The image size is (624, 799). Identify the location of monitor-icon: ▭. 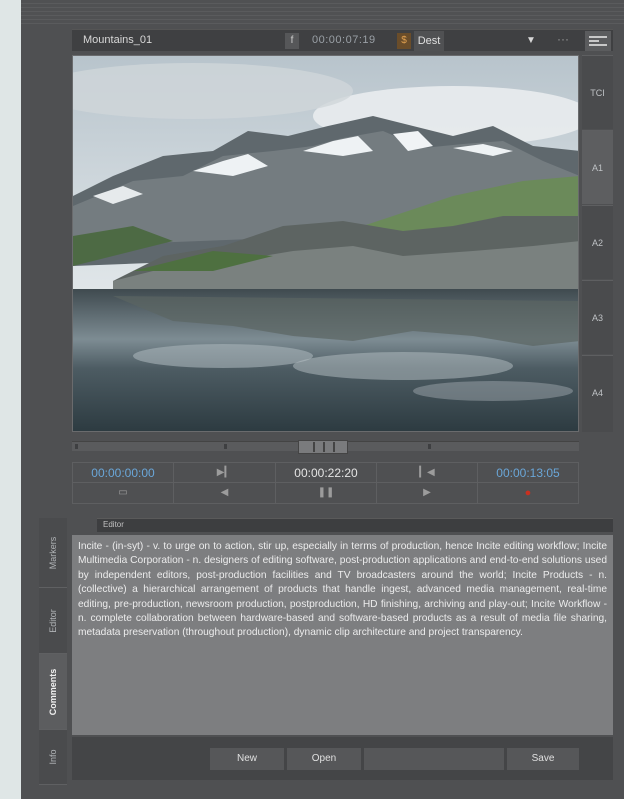
(123, 493).